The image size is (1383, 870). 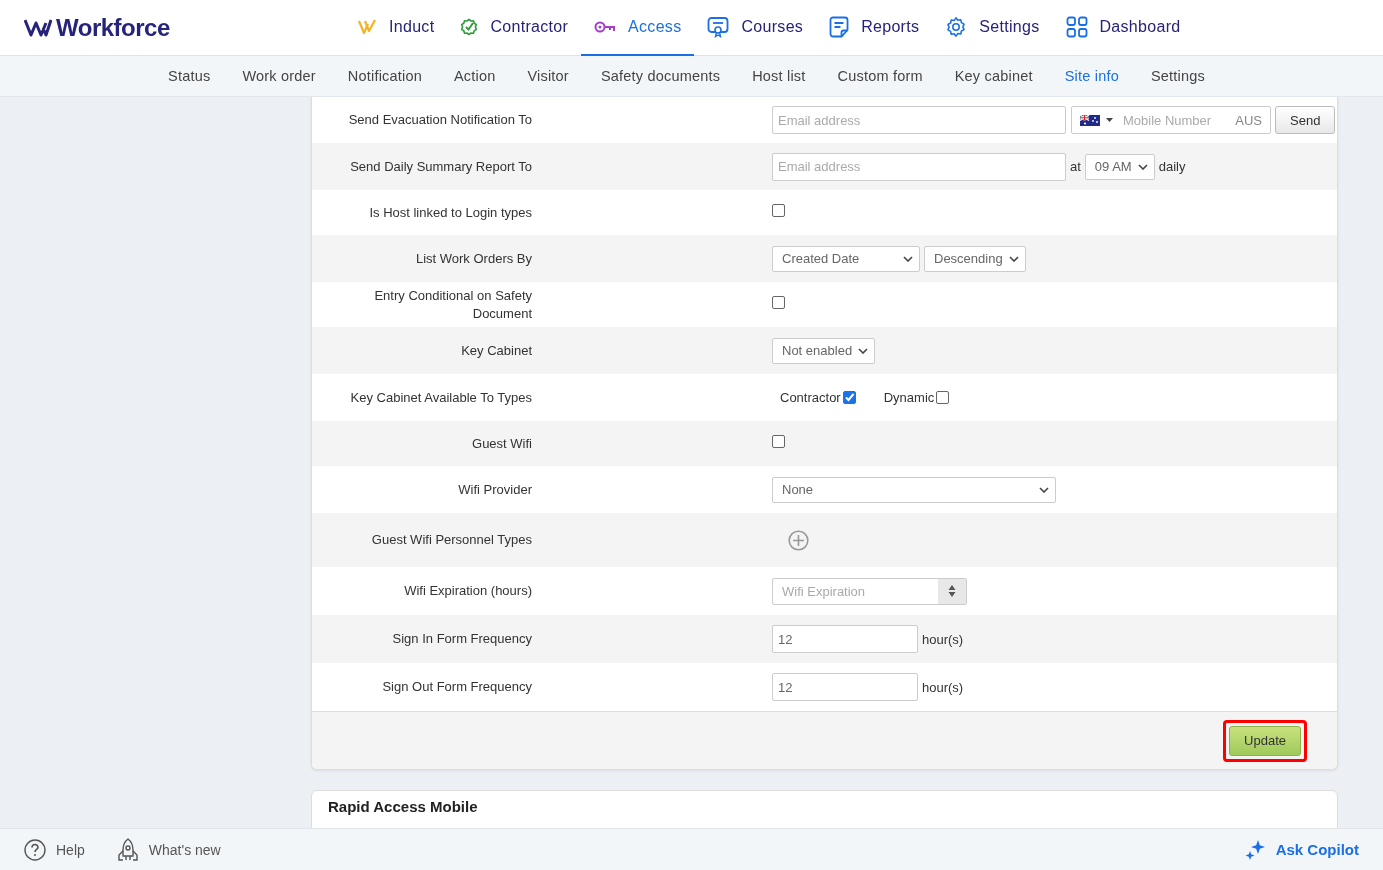 What do you see at coordinates (384, 76) in the screenshot?
I see `sub-nav-tab: Notification` at bounding box center [384, 76].